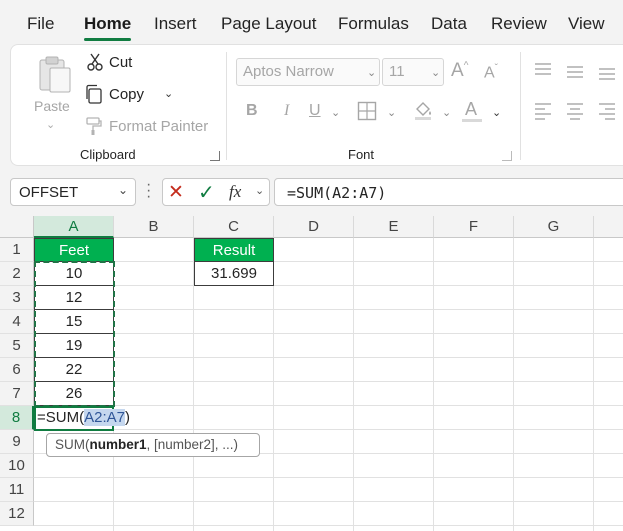  What do you see at coordinates (554, 227) in the screenshot?
I see `column-header-g: G` at bounding box center [554, 227].